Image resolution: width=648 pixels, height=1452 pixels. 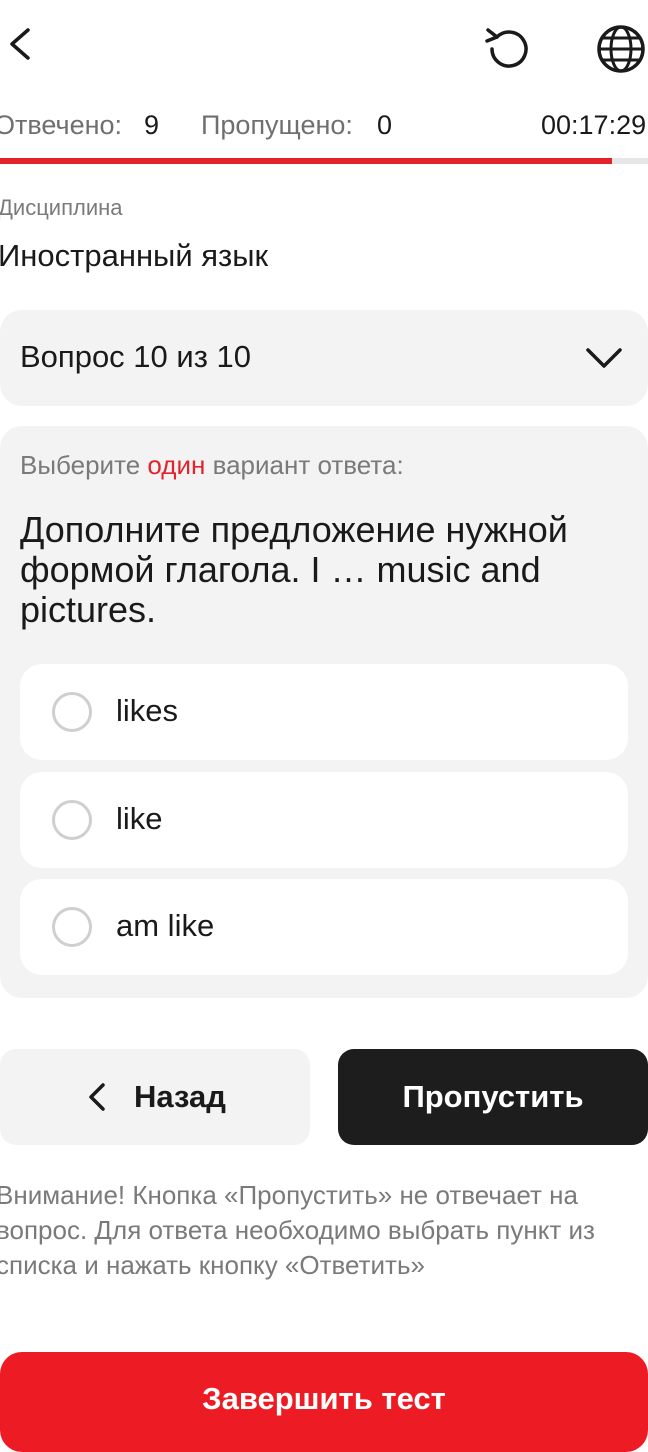 I want to click on instruction-suffix: вариант ответа:, so click(x=308, y=465).